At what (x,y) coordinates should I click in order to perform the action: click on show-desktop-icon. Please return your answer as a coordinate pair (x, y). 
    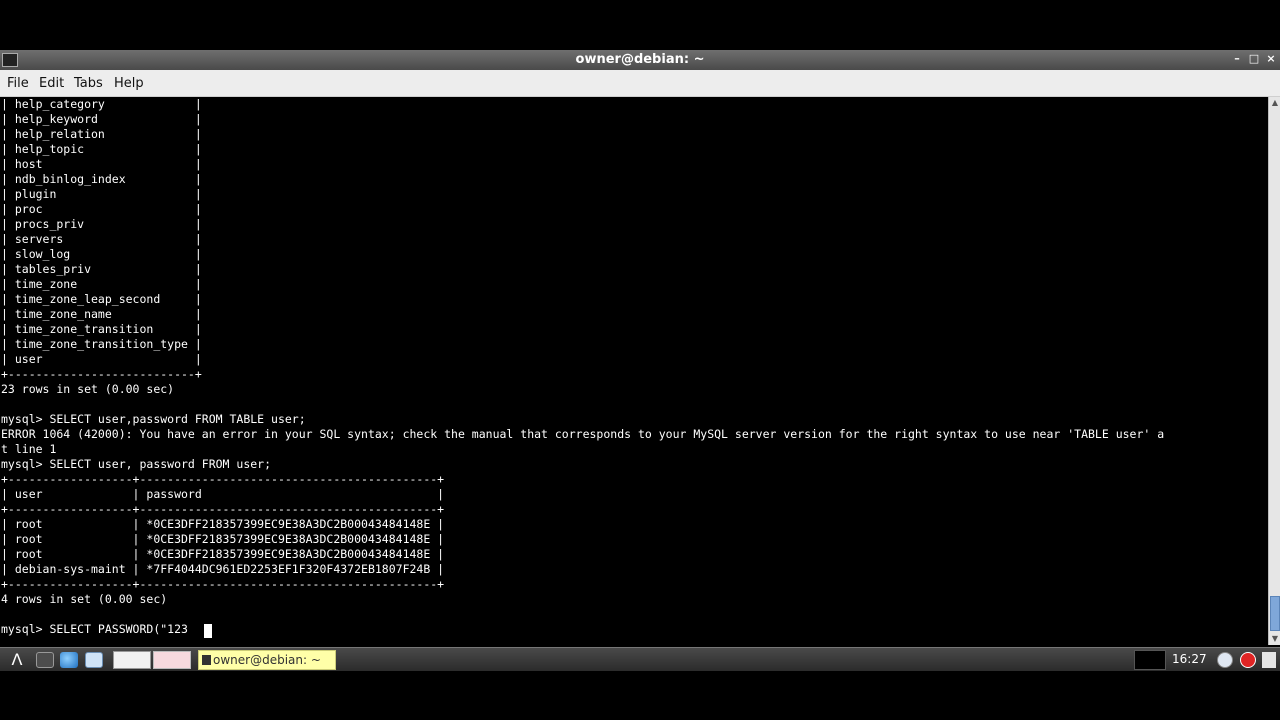
    Looking at the image, I should click on (1269, 660).